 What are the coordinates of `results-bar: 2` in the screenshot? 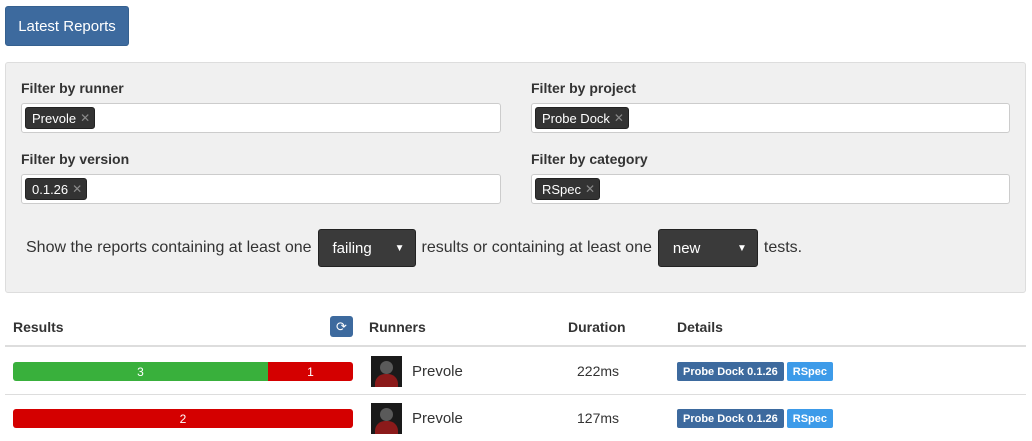 It's located at (183, 418).